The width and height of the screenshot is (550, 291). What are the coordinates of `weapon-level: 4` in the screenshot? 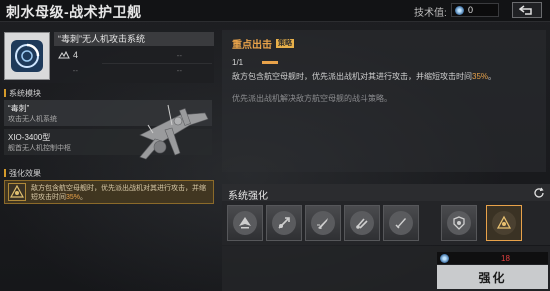 It's located at (68, 55).